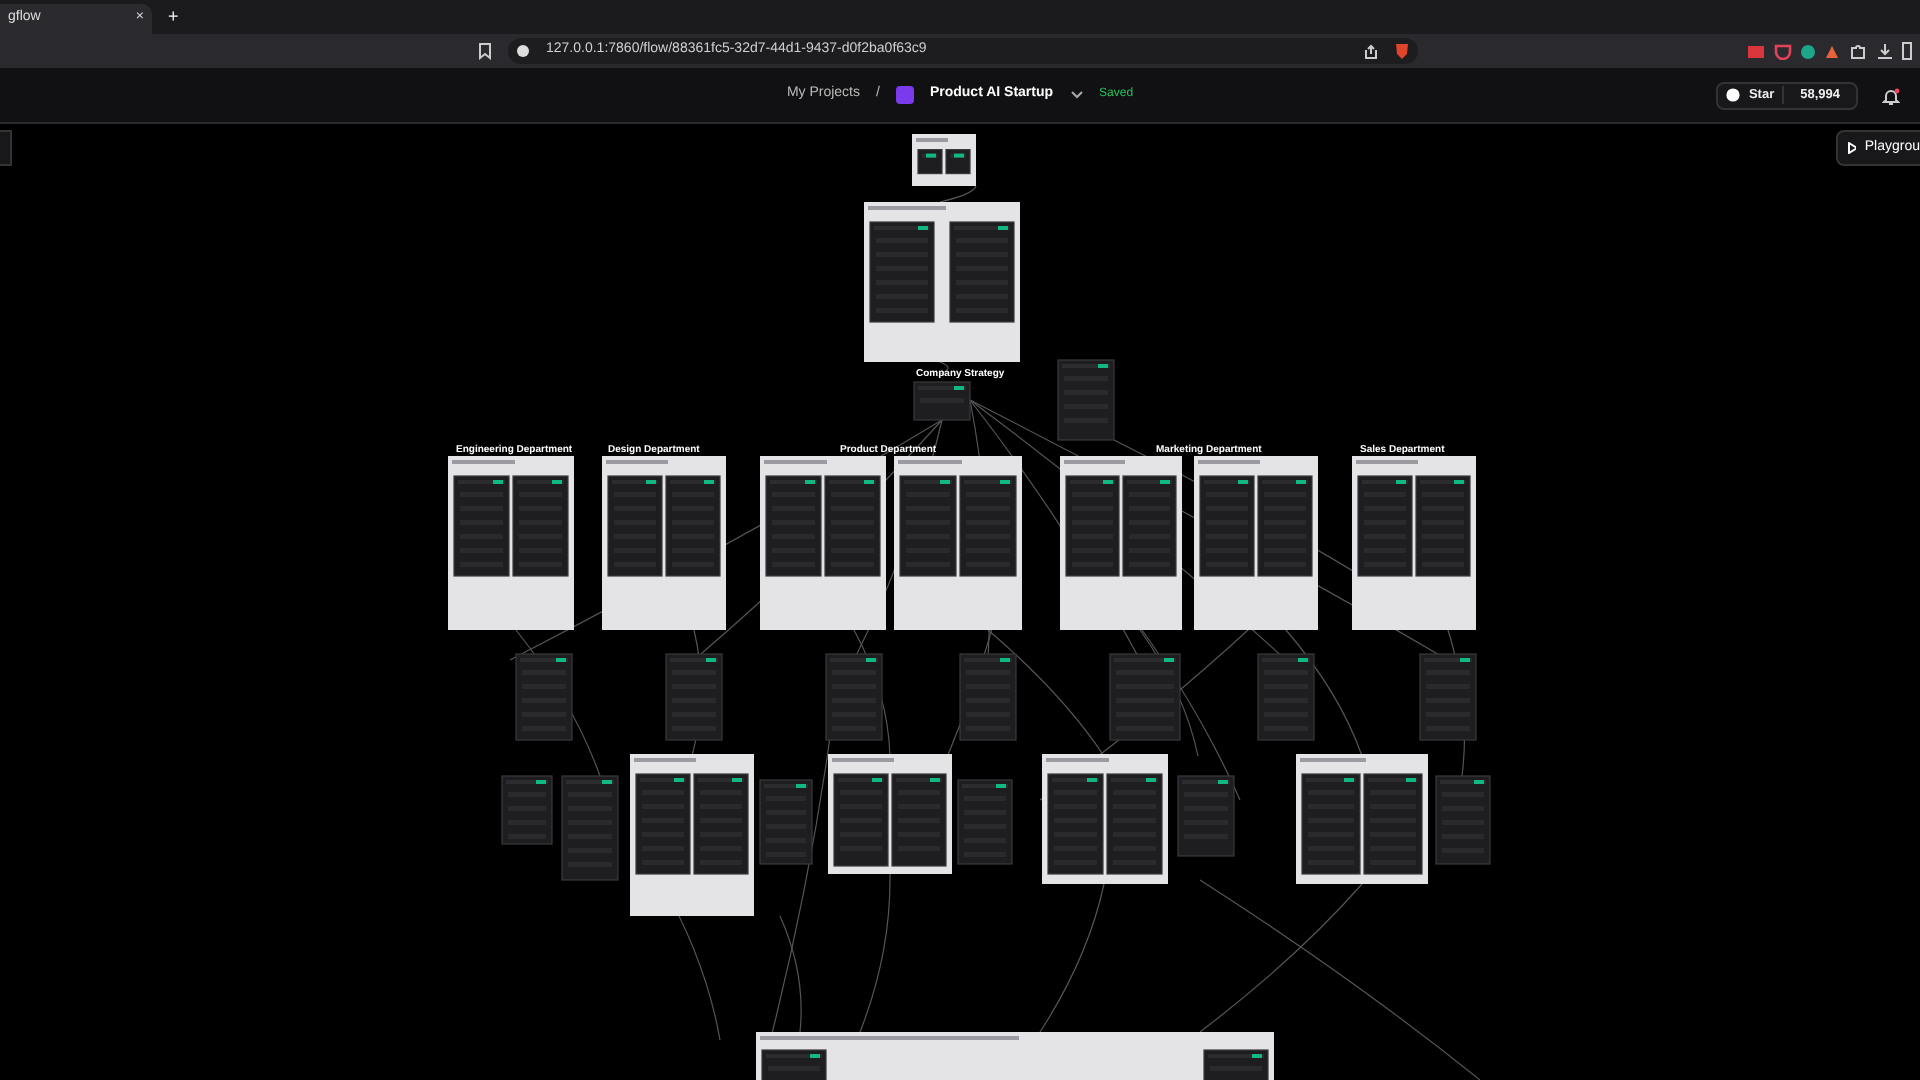  I want to click on download-icon, so click(1885, 51).